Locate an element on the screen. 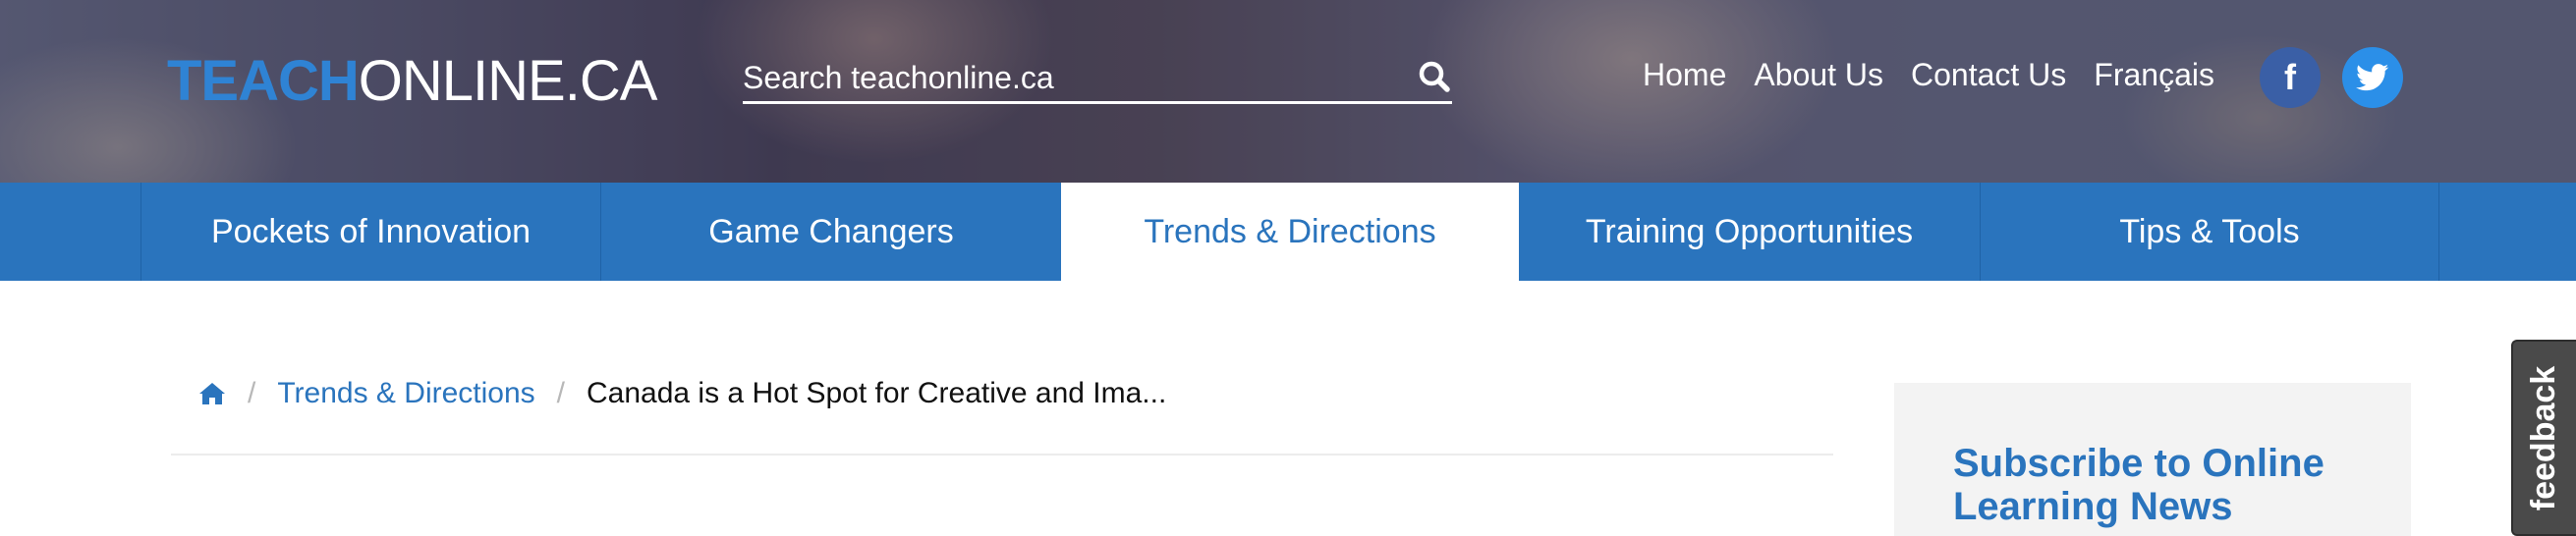  tab-label: Tips & Tools is located at coordinates (2209, 231).